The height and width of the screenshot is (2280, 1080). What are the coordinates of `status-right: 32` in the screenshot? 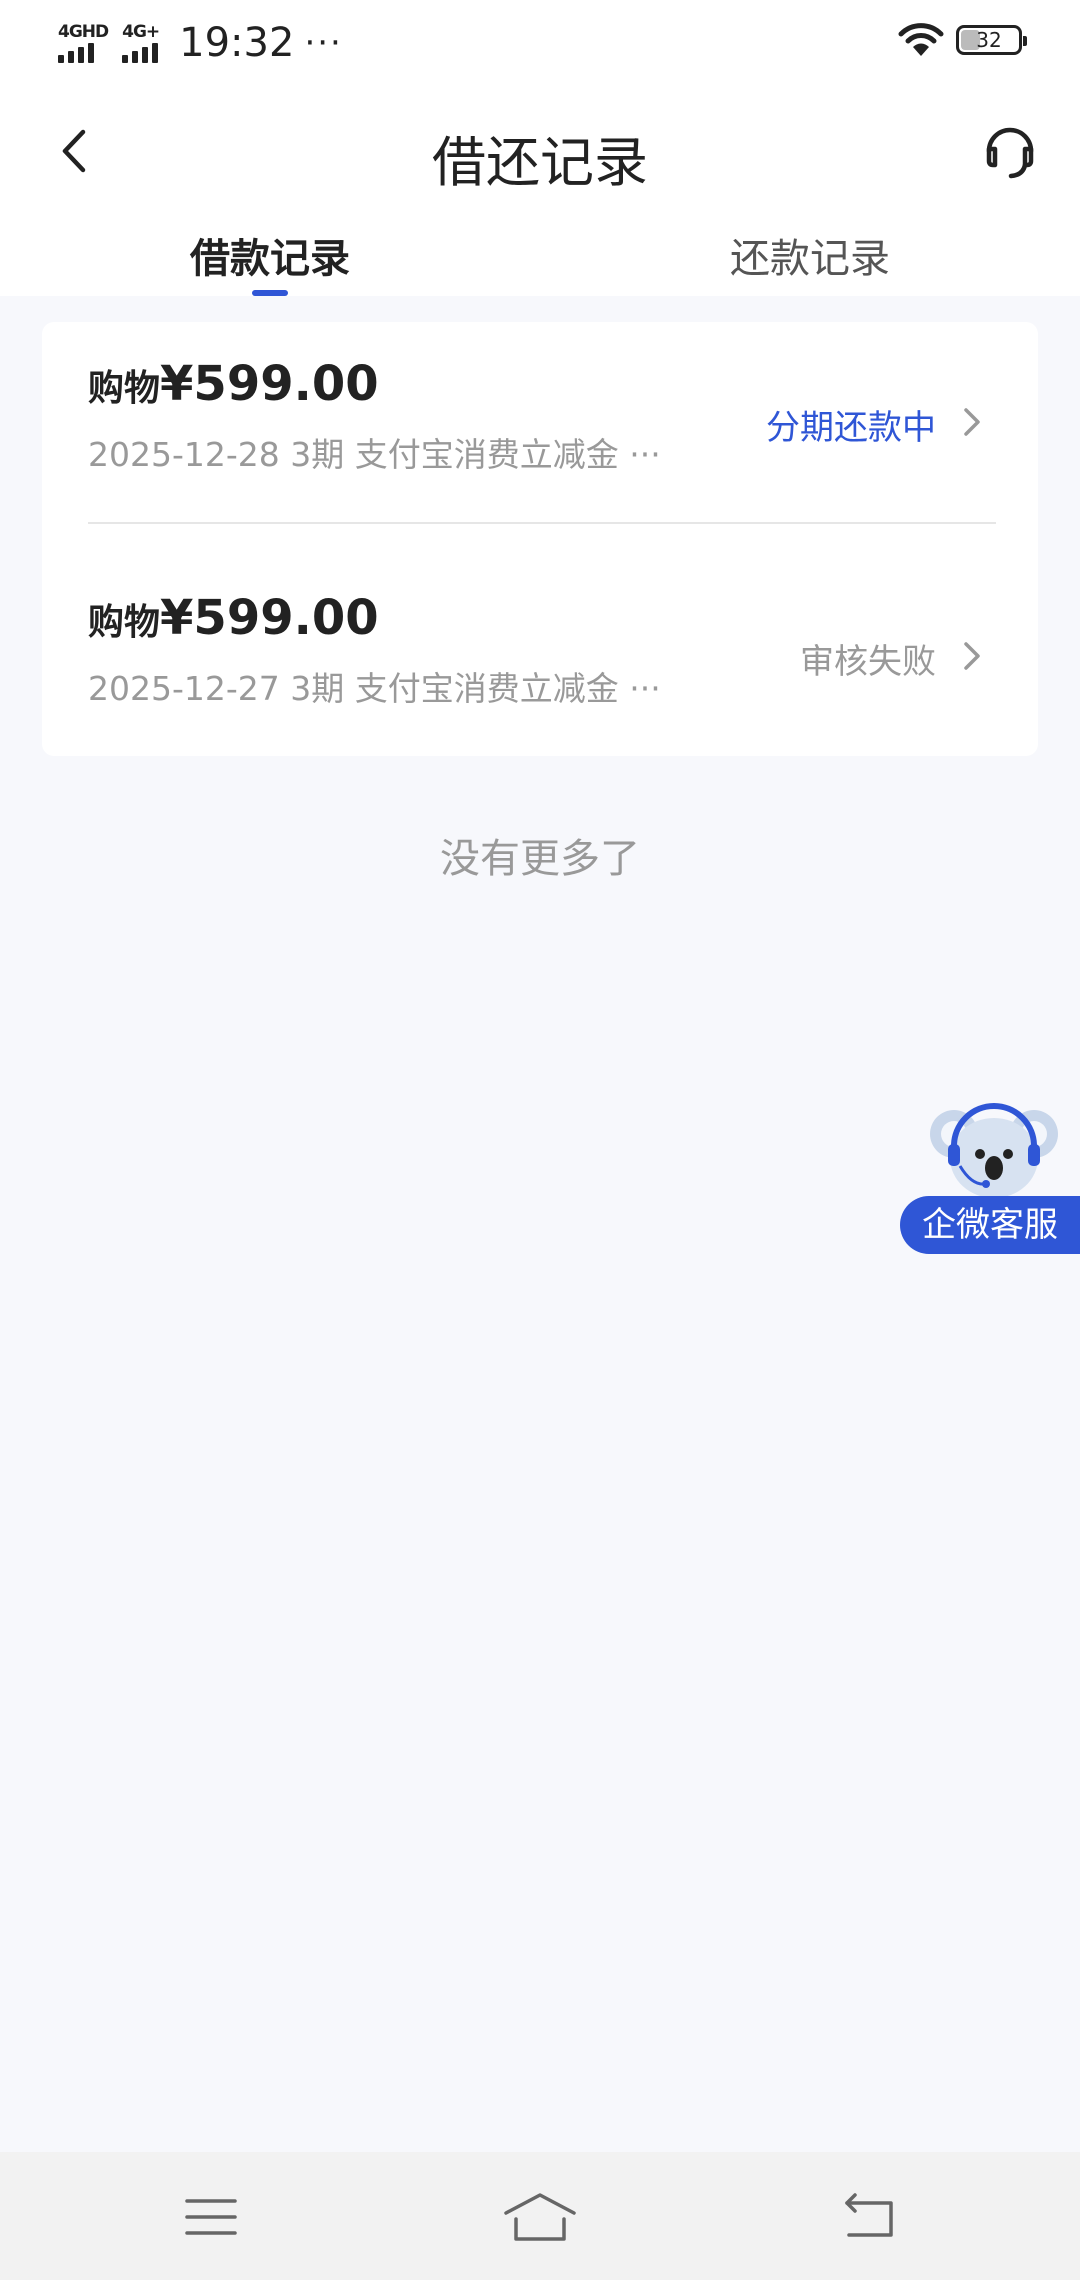 It's located at (962, 40).